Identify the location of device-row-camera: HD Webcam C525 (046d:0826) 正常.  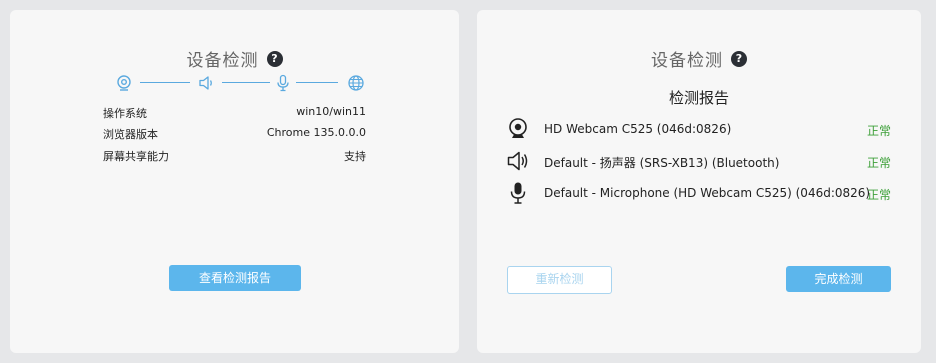
(699, 129).